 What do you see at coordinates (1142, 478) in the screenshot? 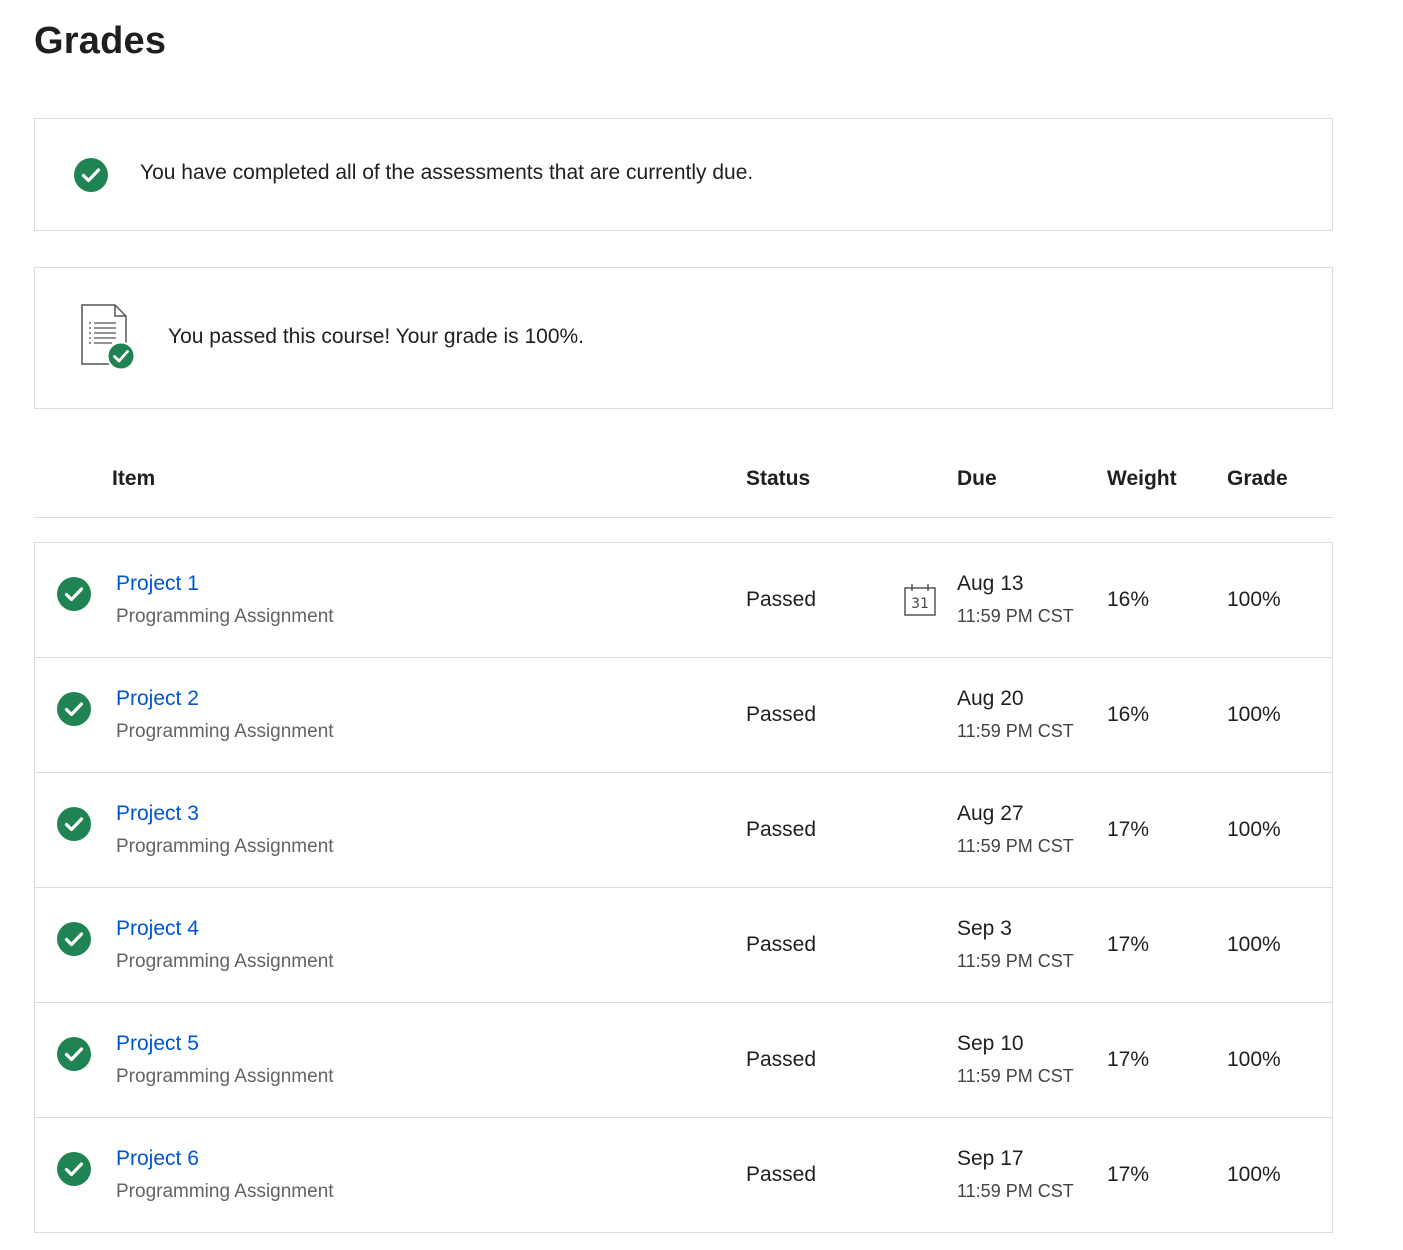
I see `column-header-weight: Weight` at bounding box center [1142, 478].